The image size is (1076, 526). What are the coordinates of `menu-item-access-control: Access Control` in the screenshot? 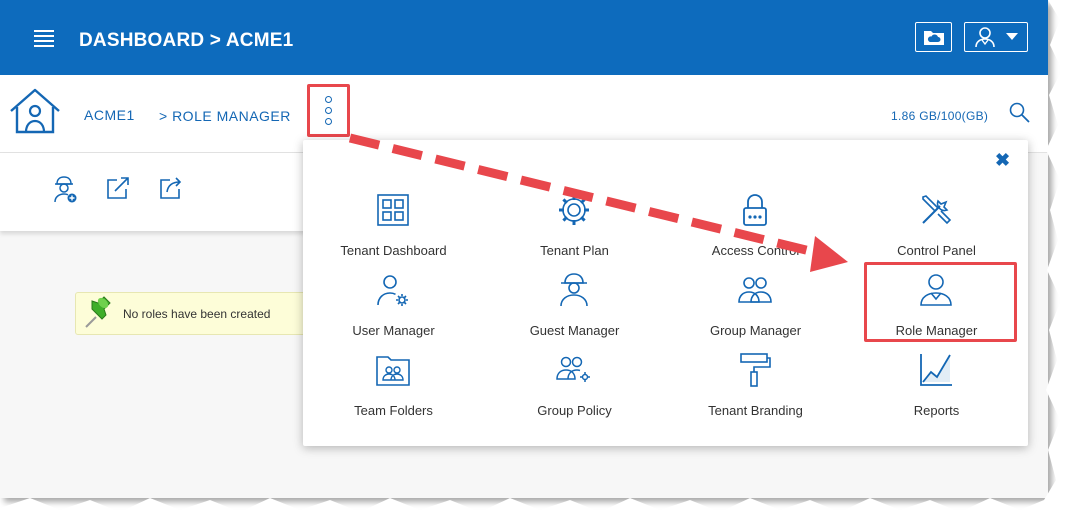 It's located at (755, 228).